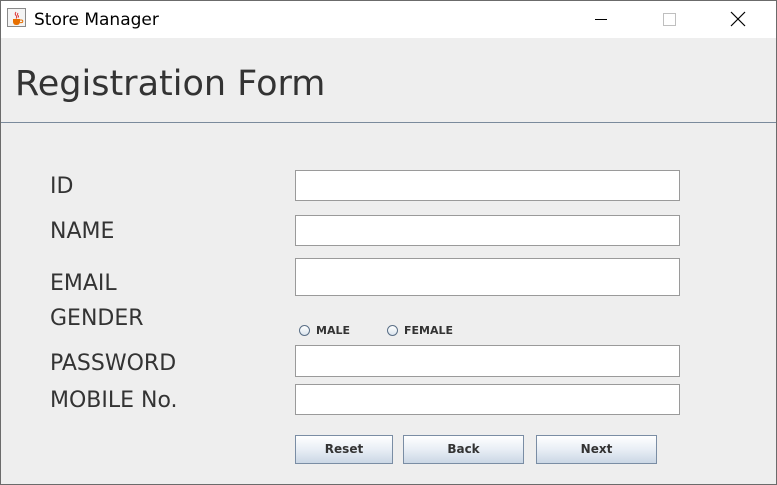 This screenshot has width=777, height=485. Describe the element at coordinates (429, 330) in the screenshot. I see `female-option-label: FEMALE` at that location.